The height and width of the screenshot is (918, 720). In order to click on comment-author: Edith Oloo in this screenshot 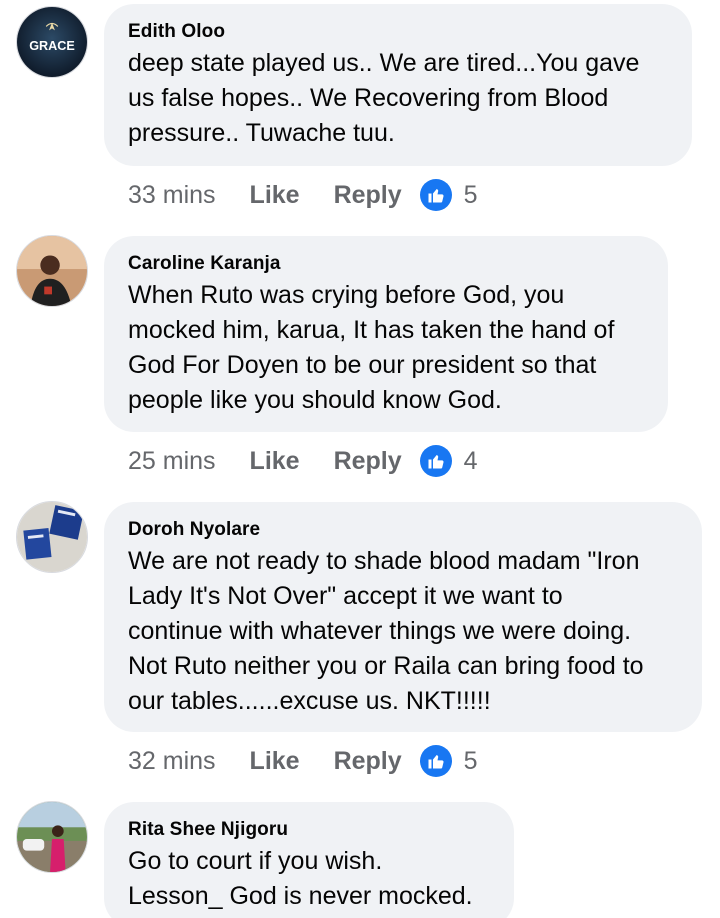, I will do `click(399, 32)`.